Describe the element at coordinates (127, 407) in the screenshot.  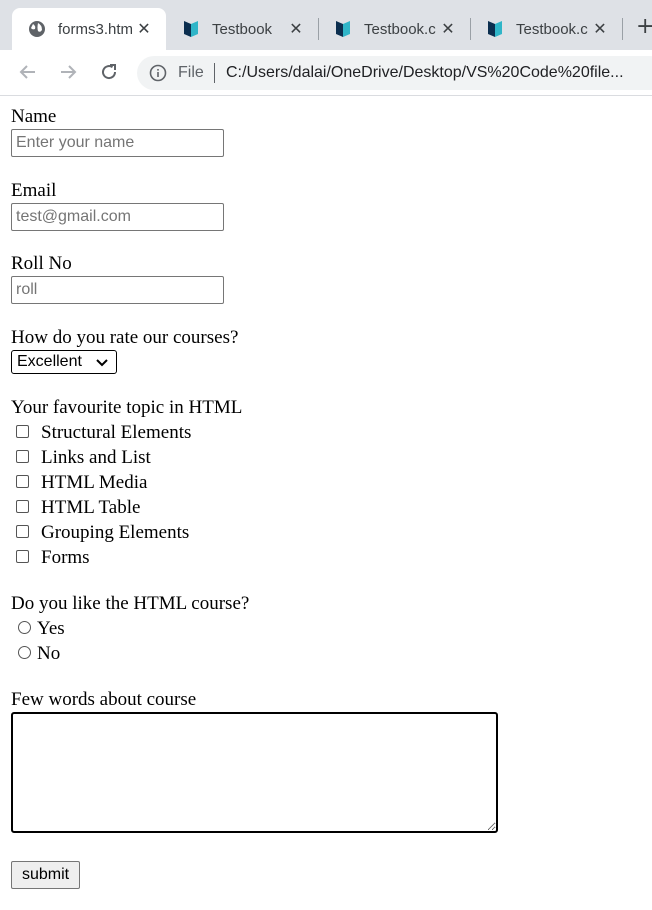
I see `topics-label: Your favourite topic in HTML` at that location.